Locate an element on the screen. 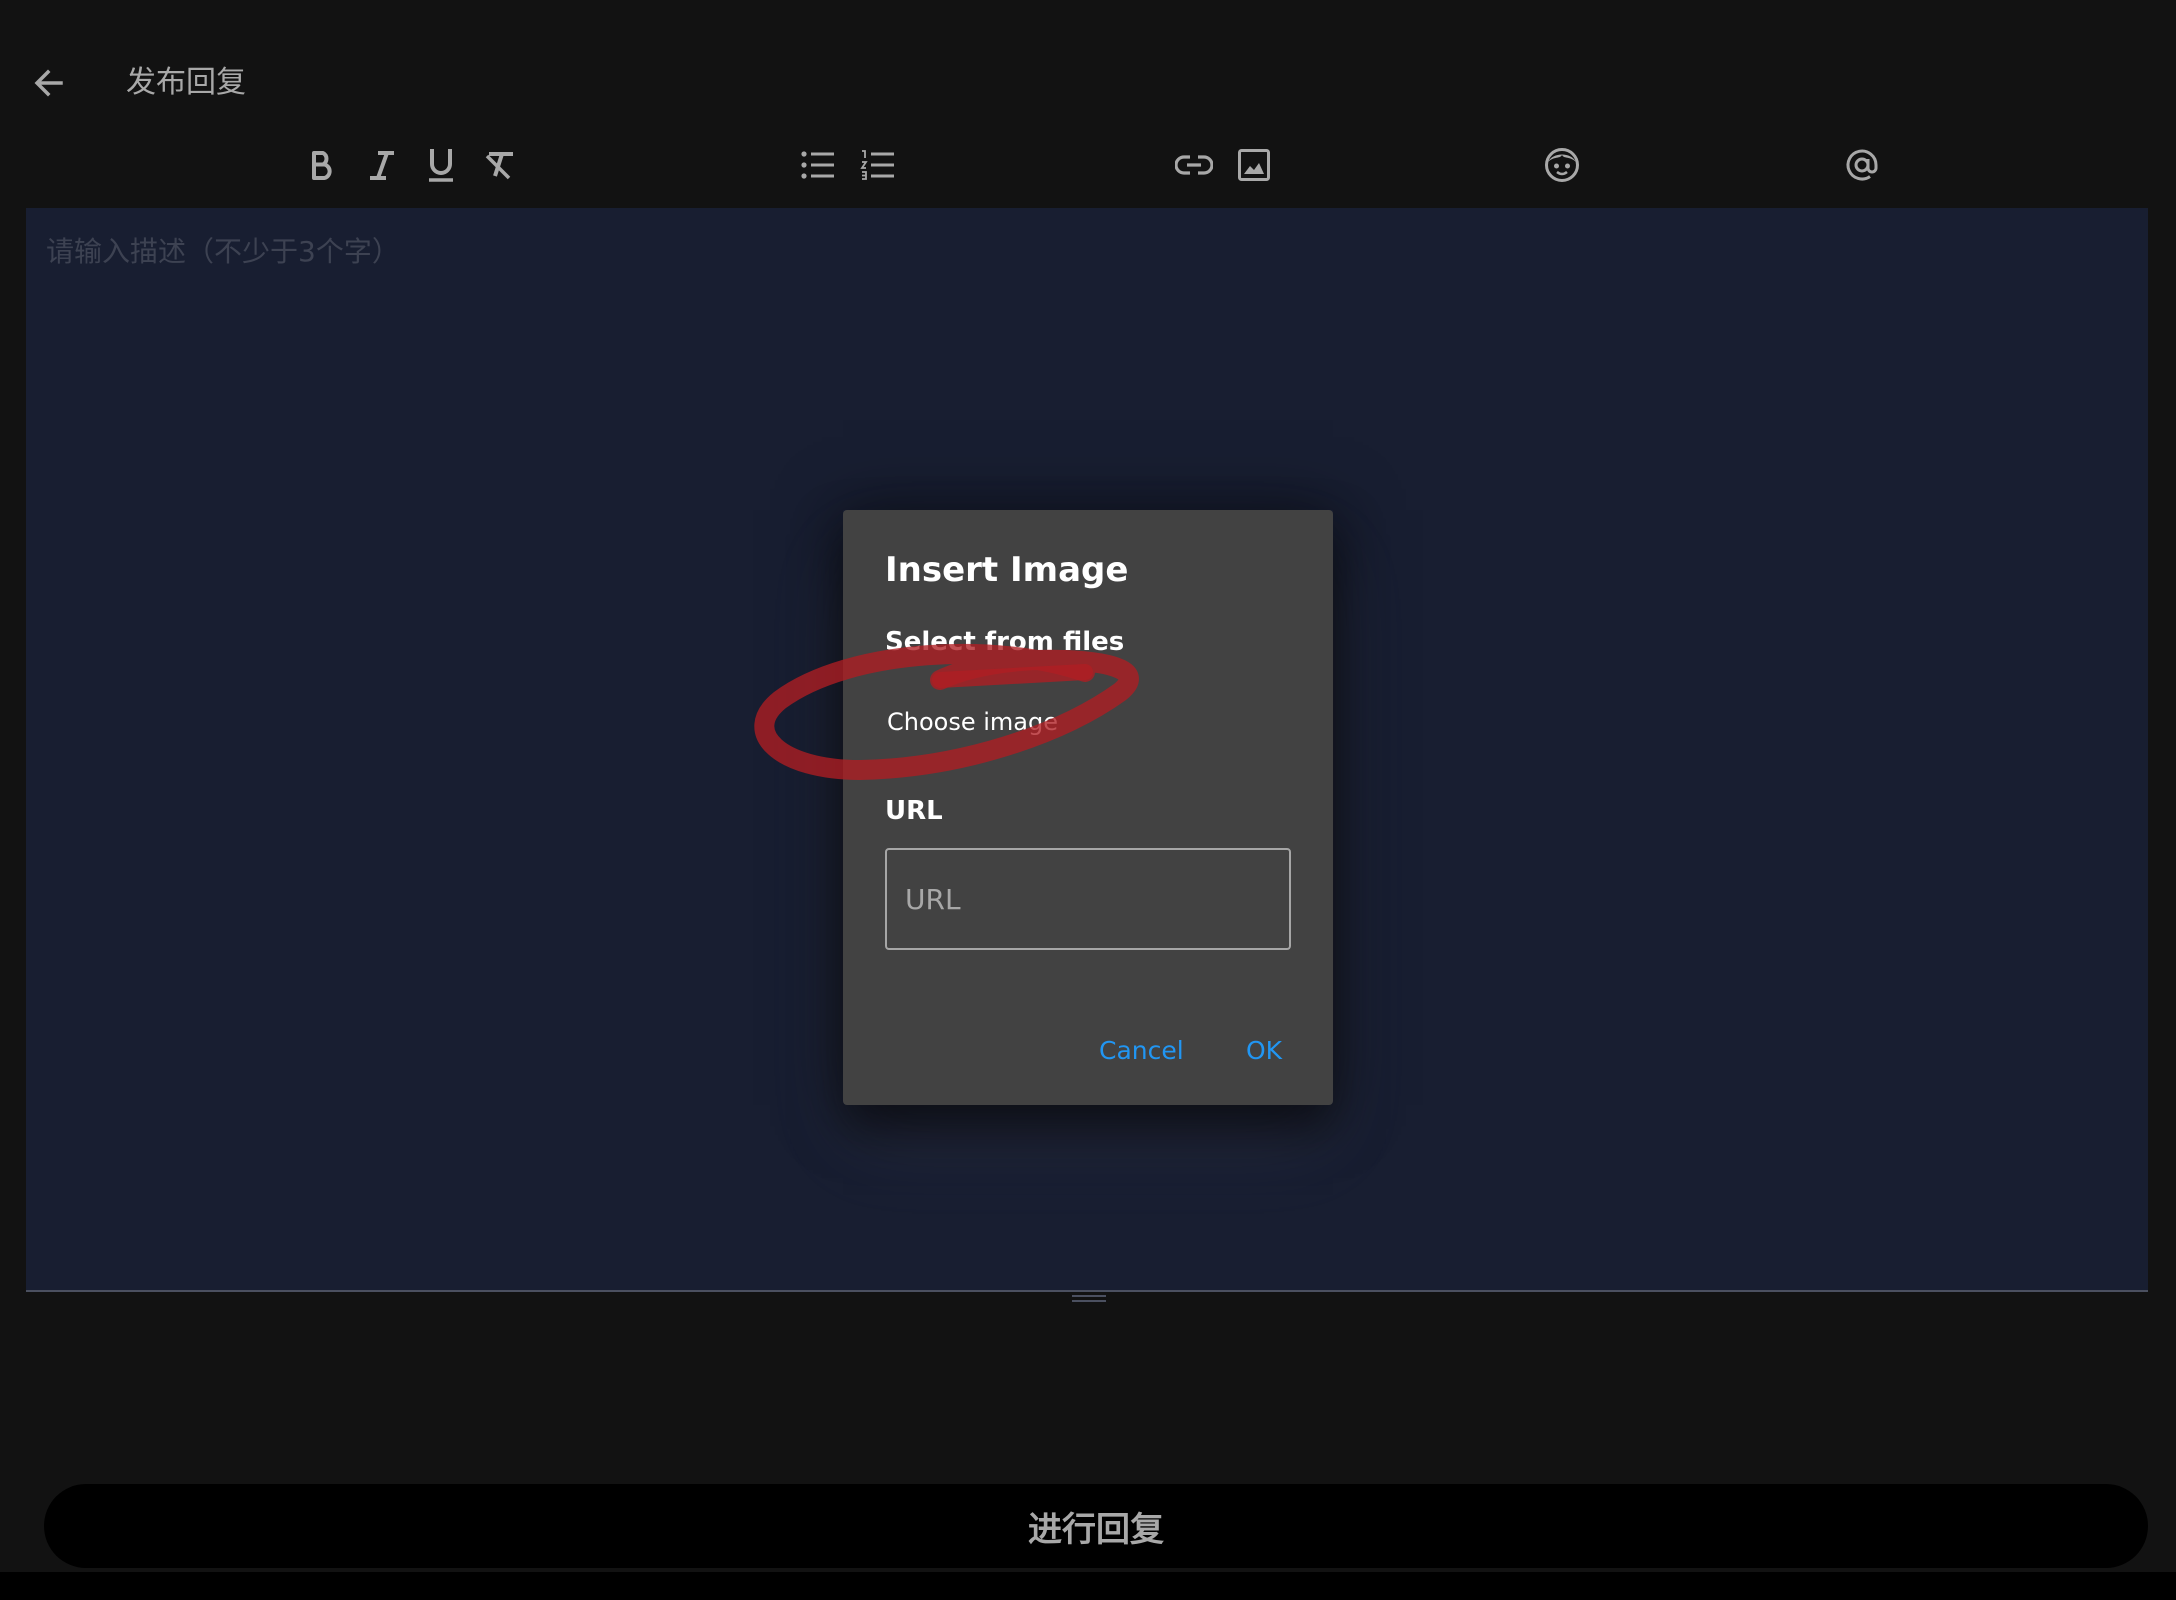 Image resolution: width=2176 pixels, height=1600 pixels. cancel-button: Cancel is located at coordinates (1141, 1050).